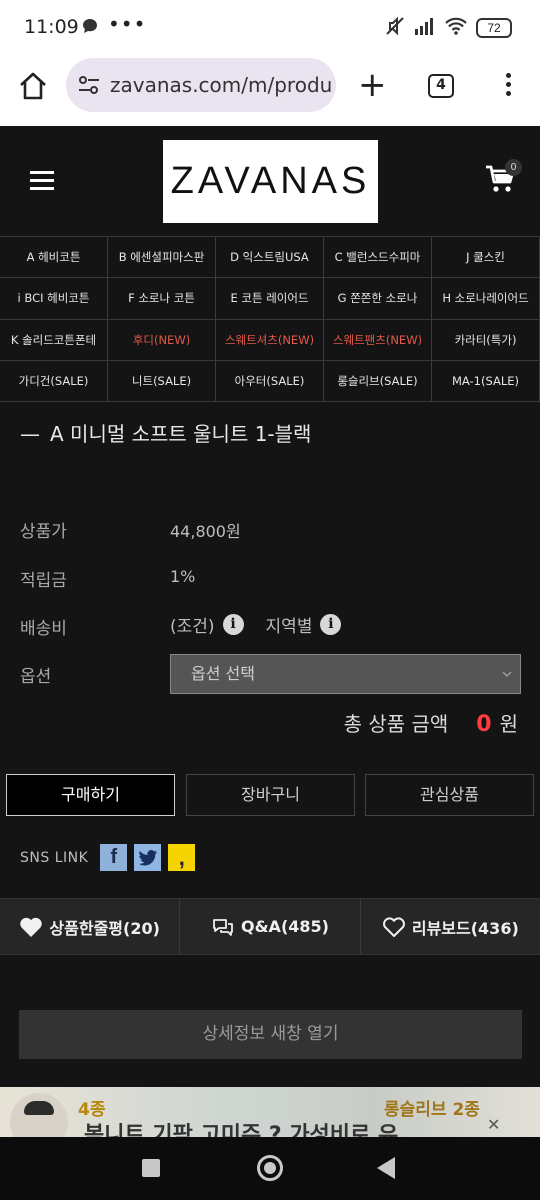 The width and height of the screenshot is (540, 1200). Describe the element at coordinates (54, 340) in the screenshot. I see `category-item: K 솔리드코튼폰테` at that location.